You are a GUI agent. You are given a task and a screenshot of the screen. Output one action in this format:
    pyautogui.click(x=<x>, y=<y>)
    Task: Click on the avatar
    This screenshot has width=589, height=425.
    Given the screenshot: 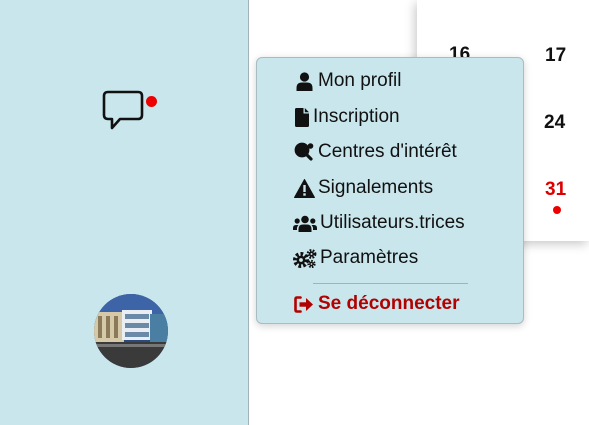 What is the action you would take?
    pyautogui.click(x=131, y=331)
    